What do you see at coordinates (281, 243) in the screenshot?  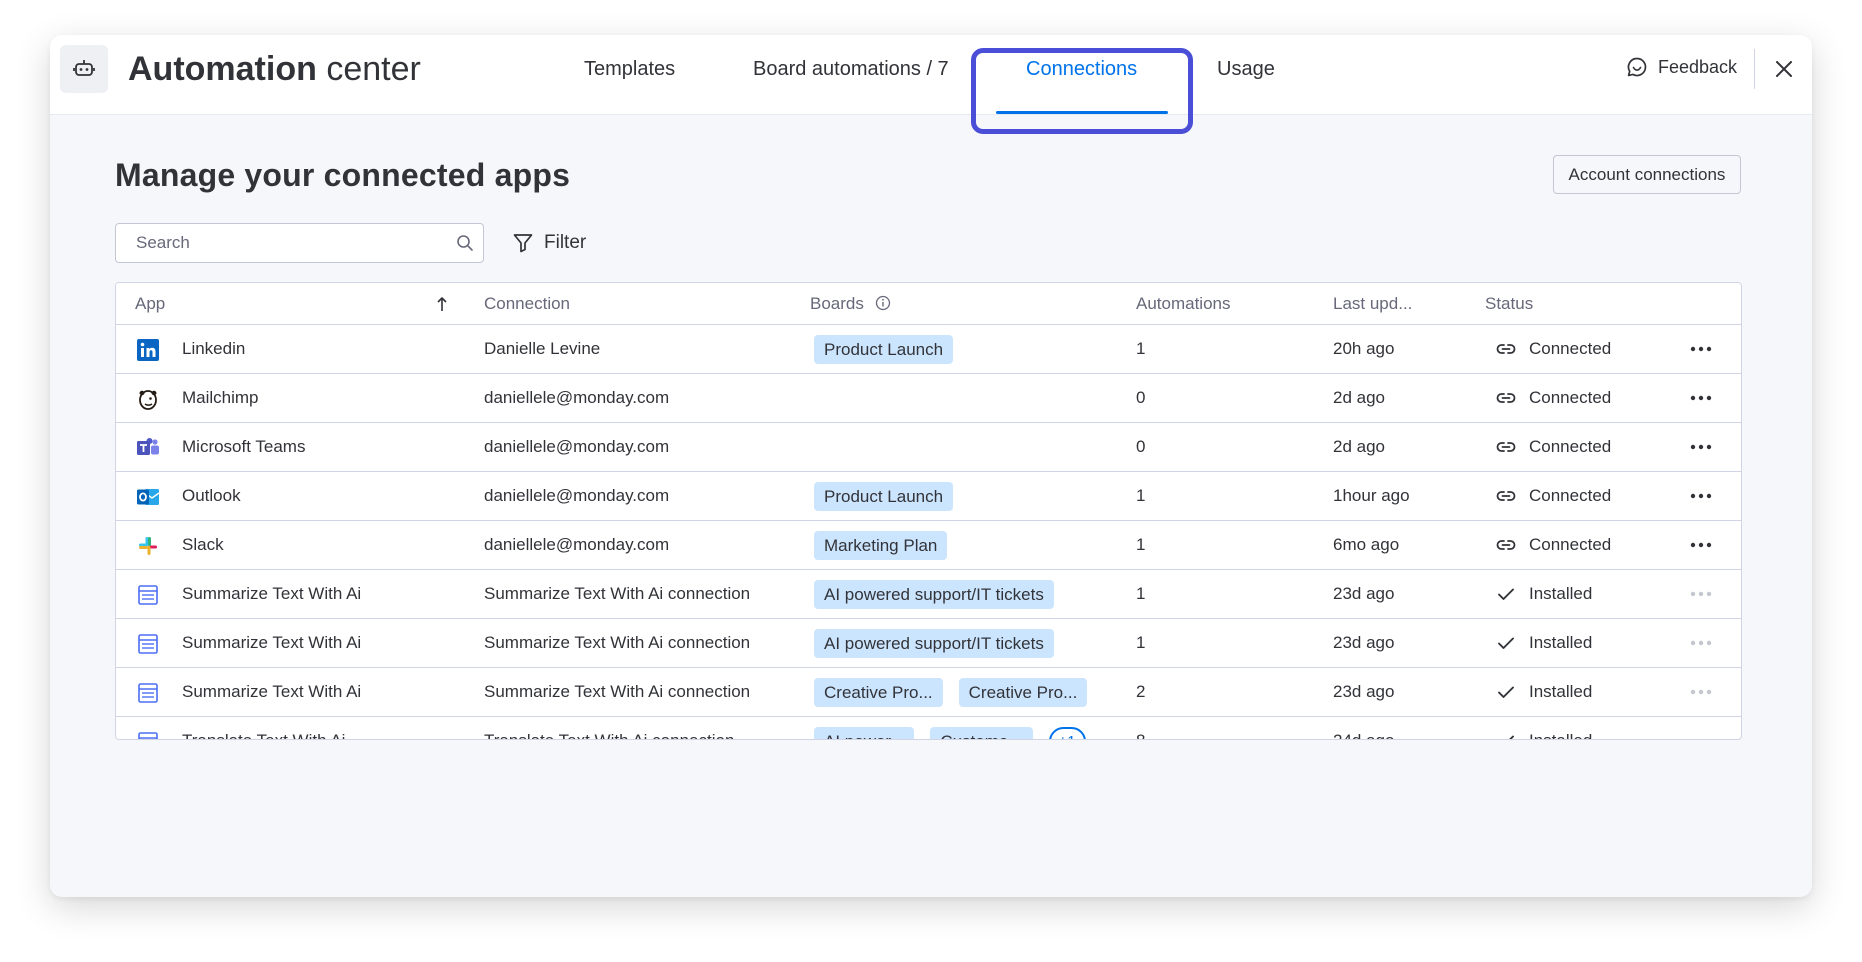 I see `search-input` at bounding box center [281, 243].